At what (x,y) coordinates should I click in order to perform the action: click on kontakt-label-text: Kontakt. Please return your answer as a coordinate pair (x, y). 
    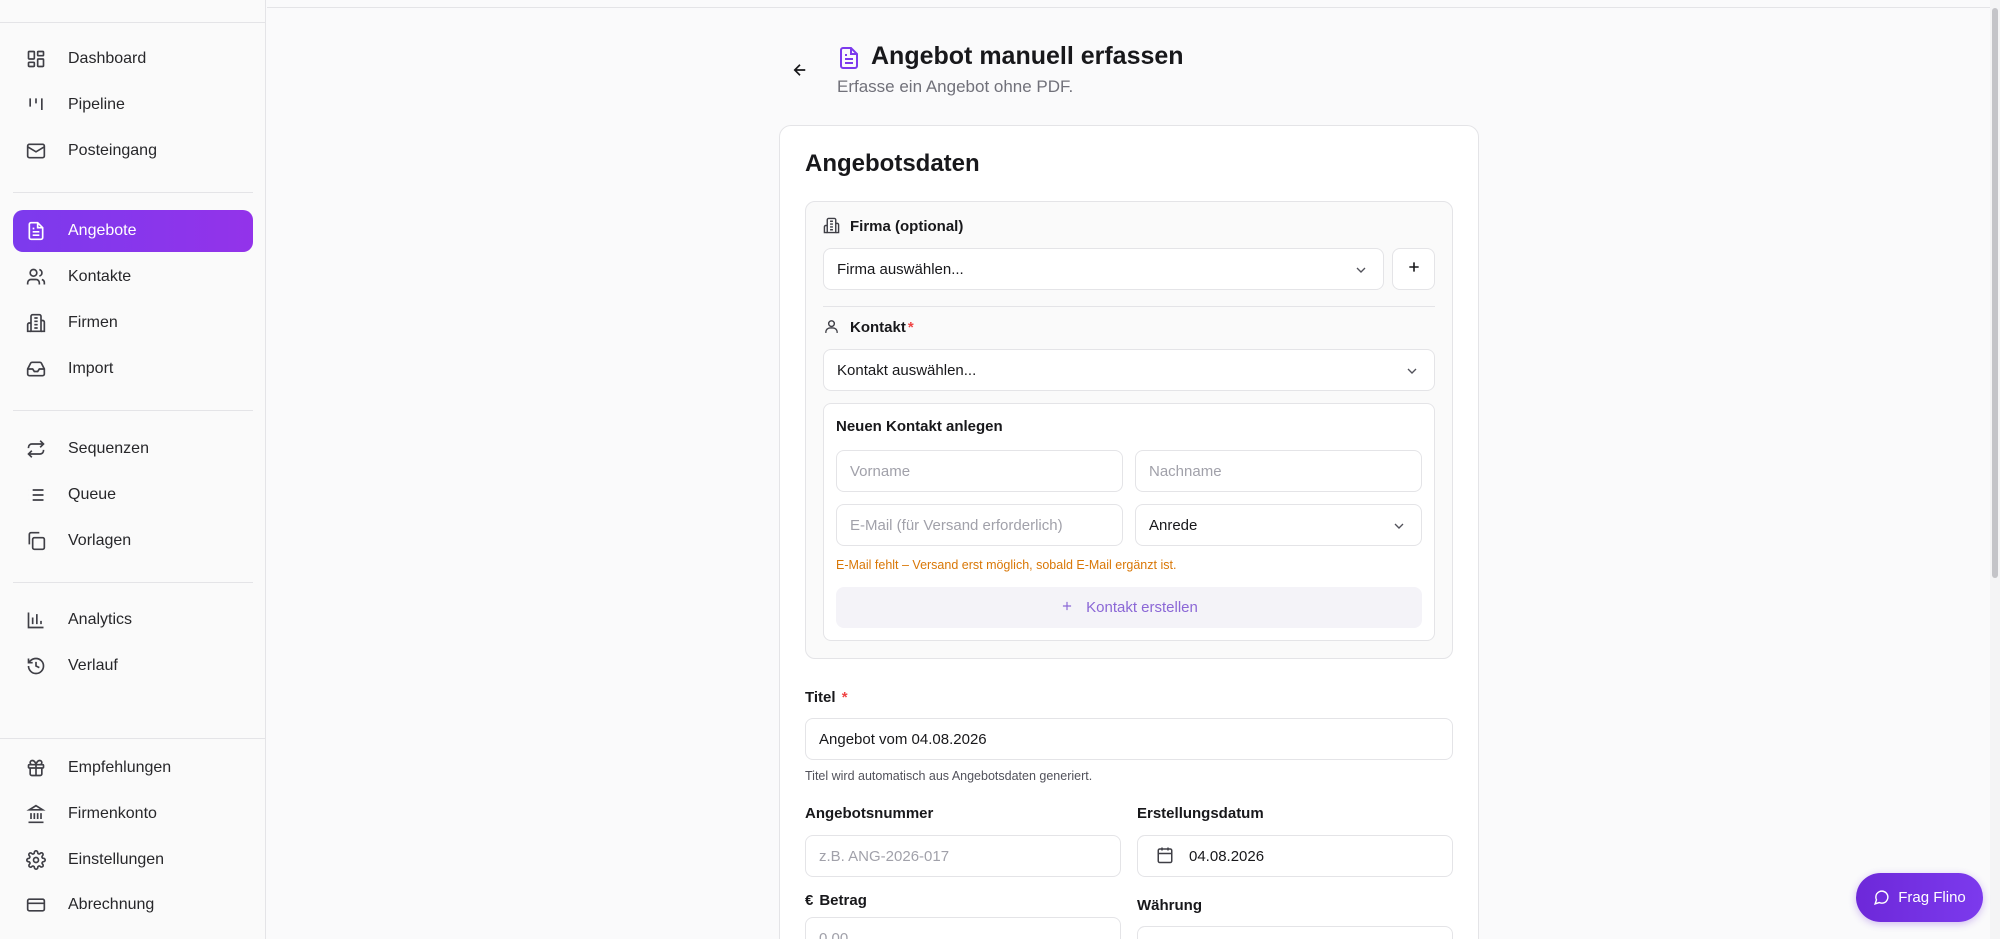
    Looking at the image, I should click on (878, 327).